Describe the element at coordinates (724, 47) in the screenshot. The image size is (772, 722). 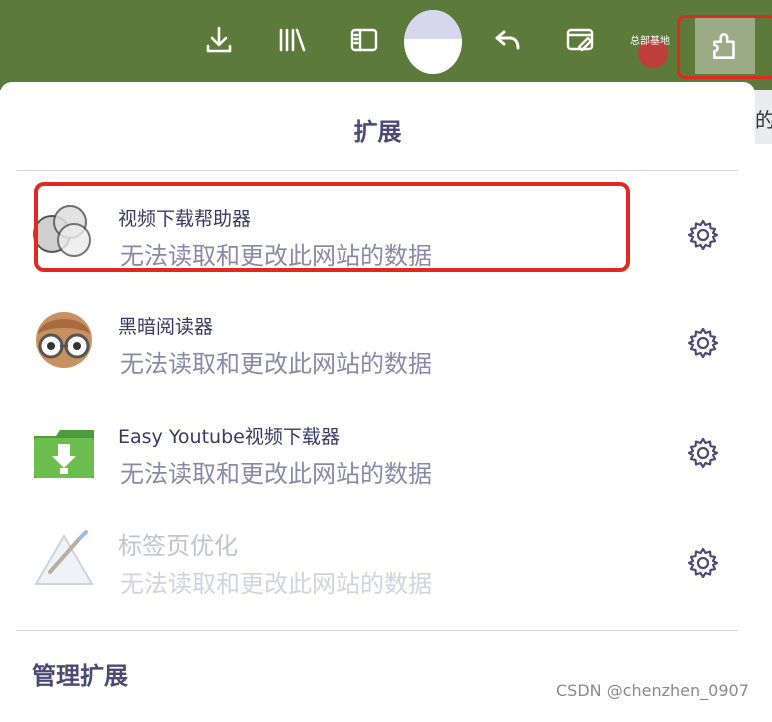
I see `toolbar-highlight-box` at that location.